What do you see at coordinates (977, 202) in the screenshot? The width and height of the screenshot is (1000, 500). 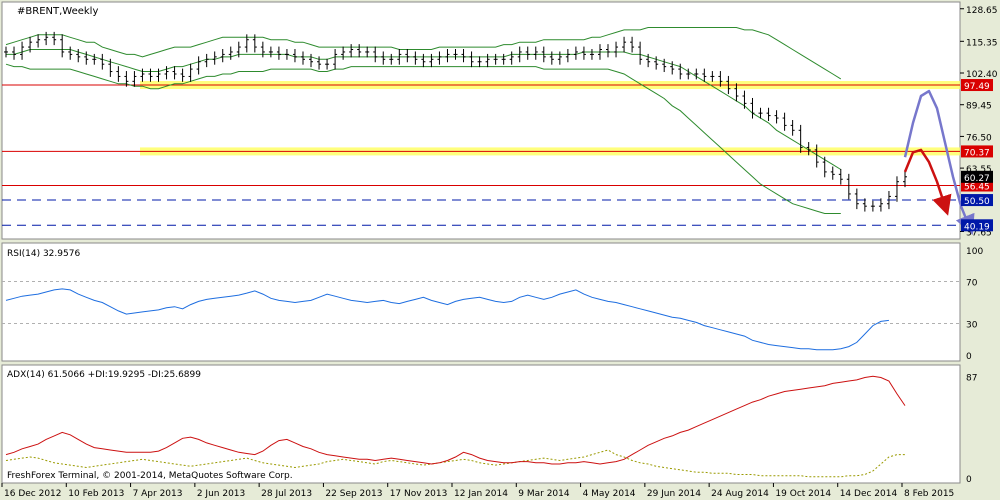 I see `level-tag-label: 50.50` at bounding box center [977, 202].